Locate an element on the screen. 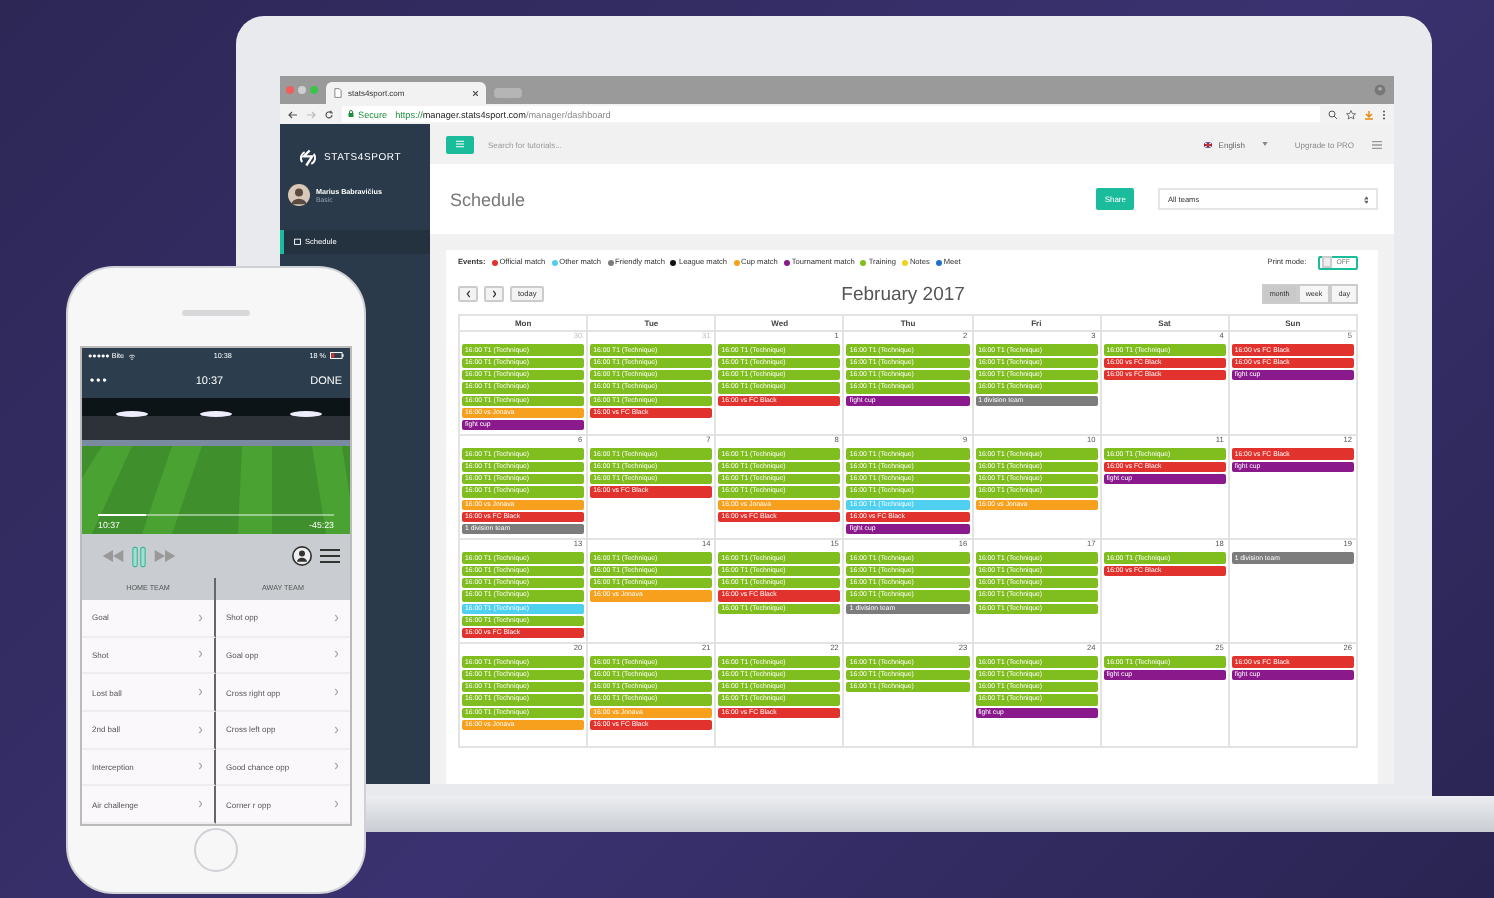 This screenshot has height=898, width=1494. download-icon is located at coordinates (1369, 114).